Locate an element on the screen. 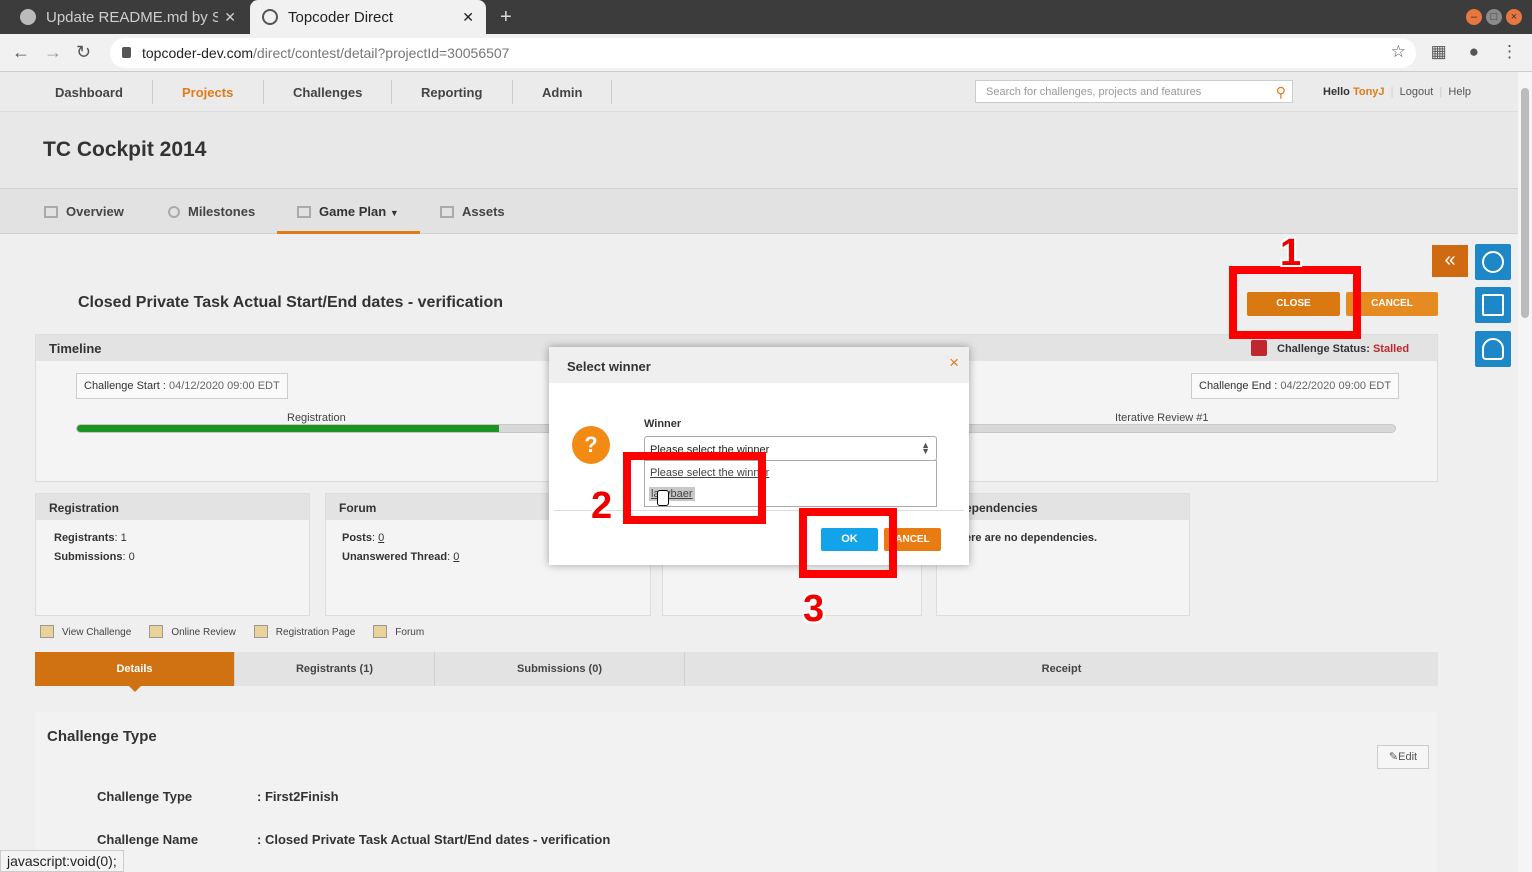 The image size is (1532, 872). row-value: : First2Finish is located at coordinates (298, 796).